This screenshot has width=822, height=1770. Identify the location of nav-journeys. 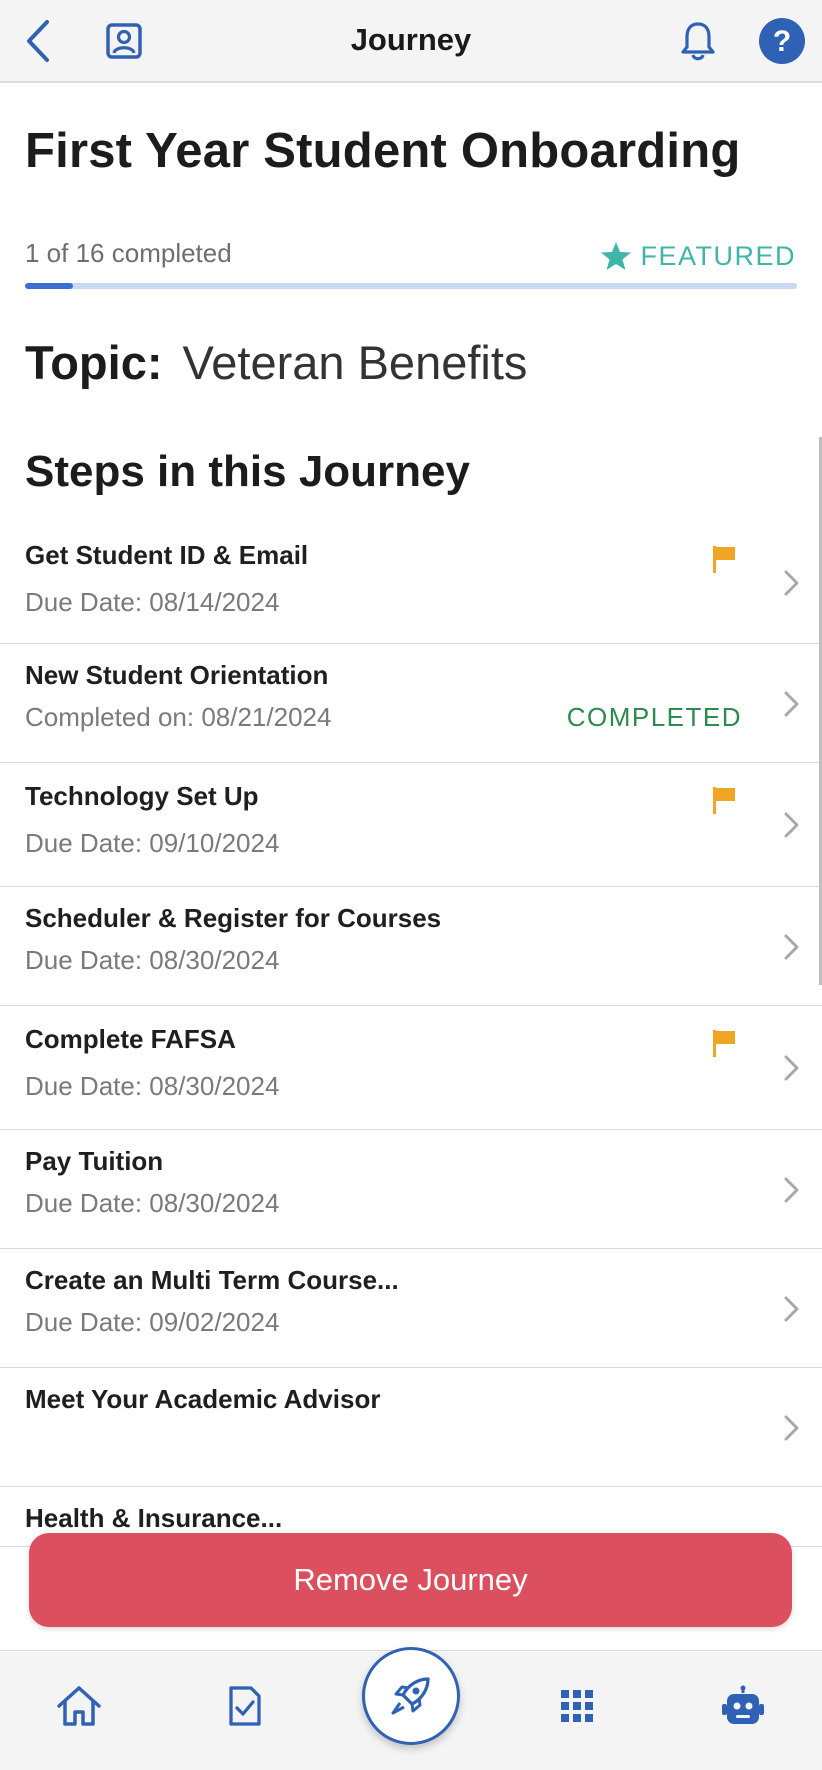
(411, 1696).